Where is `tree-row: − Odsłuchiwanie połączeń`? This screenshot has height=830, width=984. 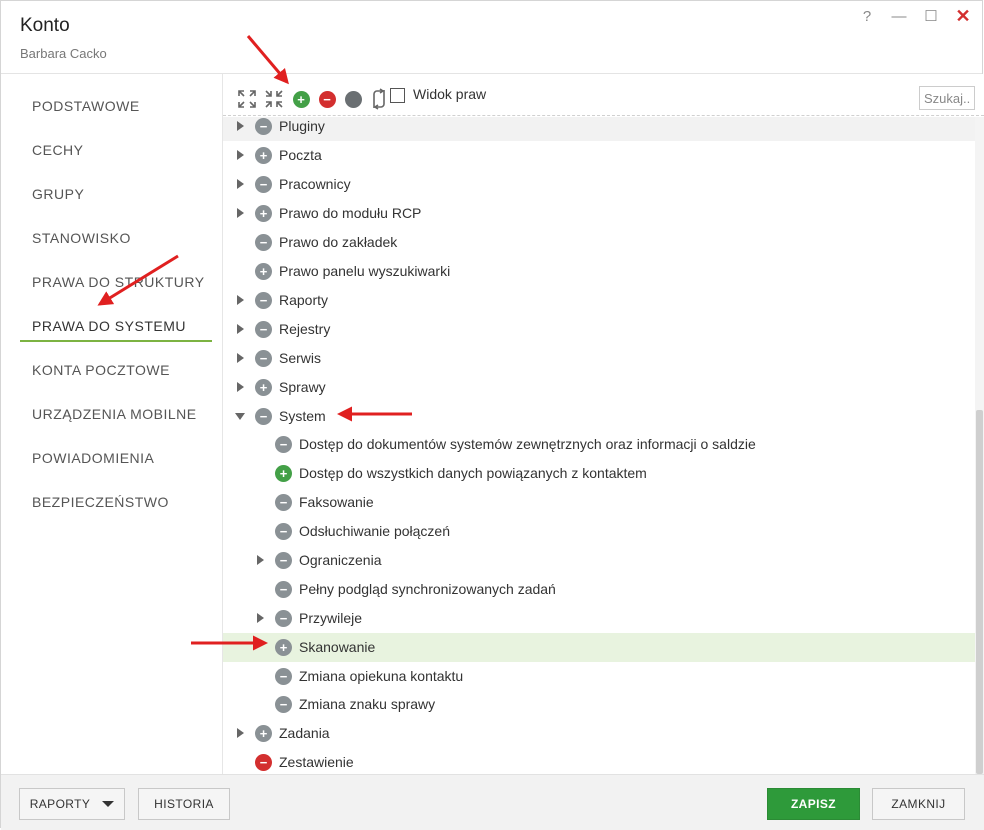 tree-row: − Odsłuchiwanie połączeń is located at coordinates (599, 531).